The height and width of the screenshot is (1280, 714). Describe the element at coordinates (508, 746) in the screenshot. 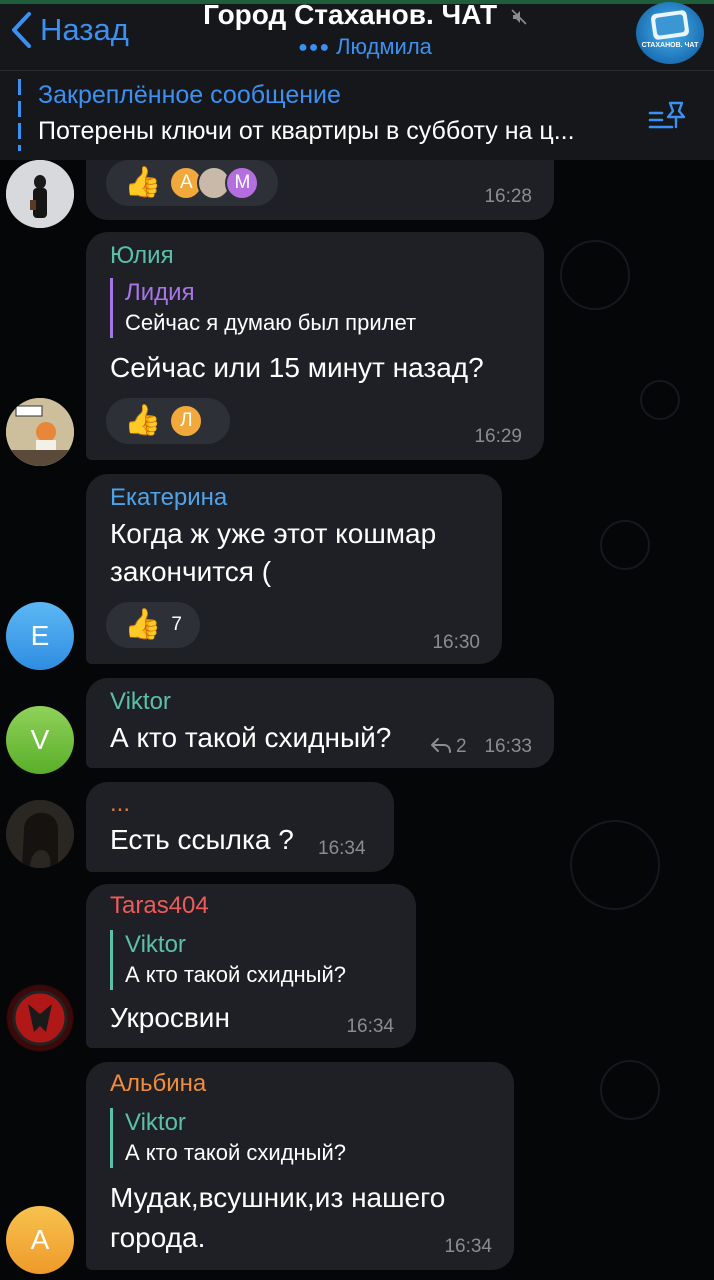

I see `message-time: 16:33` at that location.